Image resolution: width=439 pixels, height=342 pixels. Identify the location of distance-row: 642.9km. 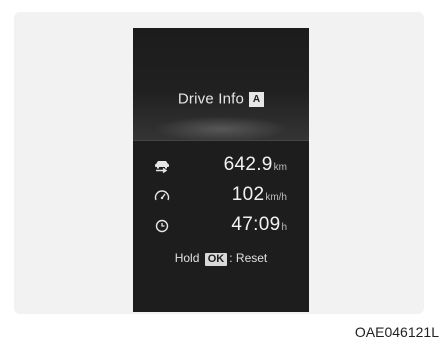
(221, 166).